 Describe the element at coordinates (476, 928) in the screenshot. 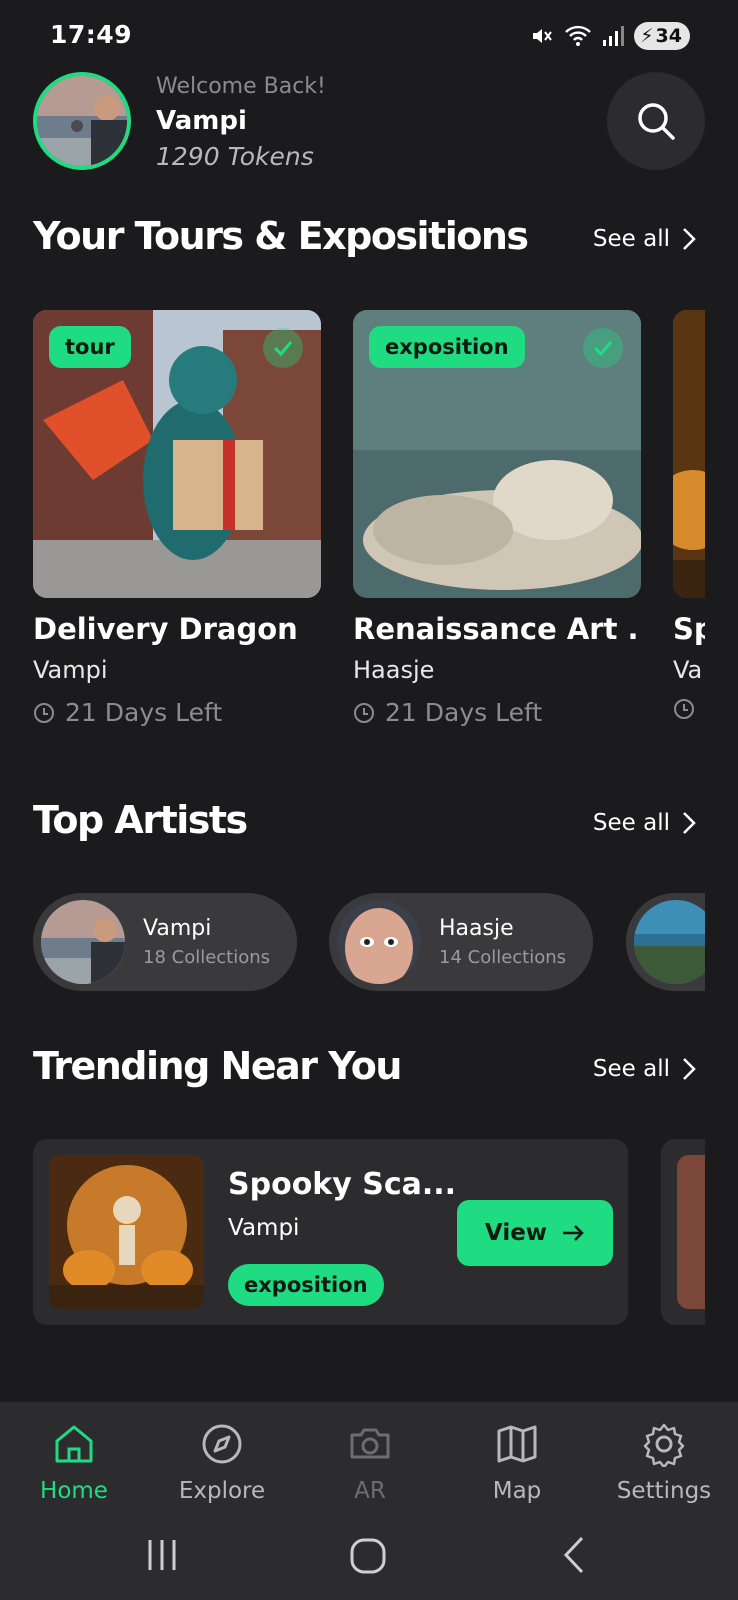

I see `artist-name: Haasje` at that location.